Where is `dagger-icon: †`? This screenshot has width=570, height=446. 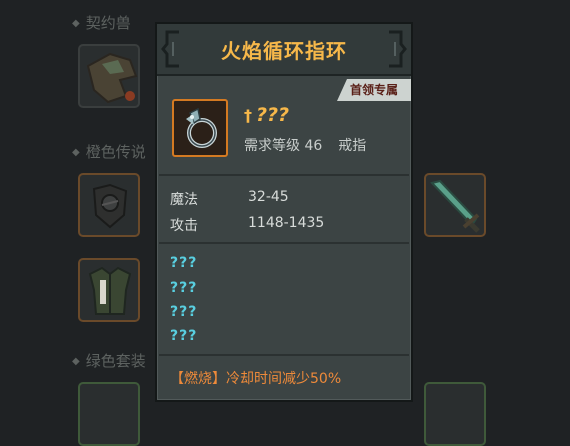 dagger-icon: † is located at coordinates (248, 115).